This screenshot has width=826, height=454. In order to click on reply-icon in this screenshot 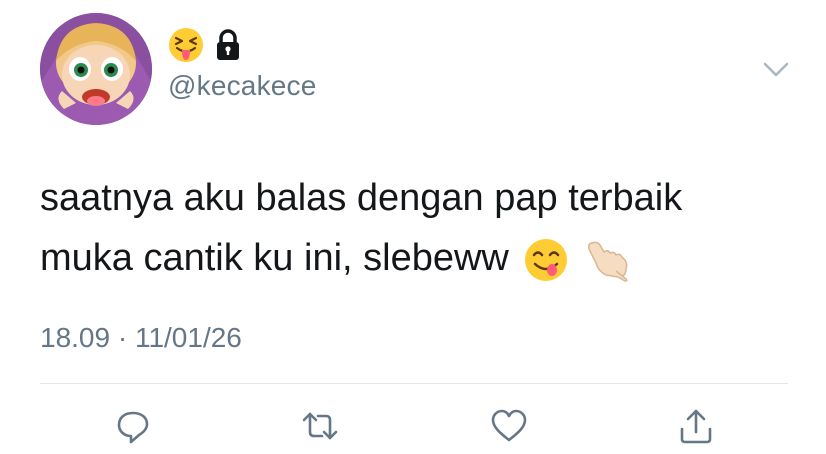, I will do `click(133, 428)`.